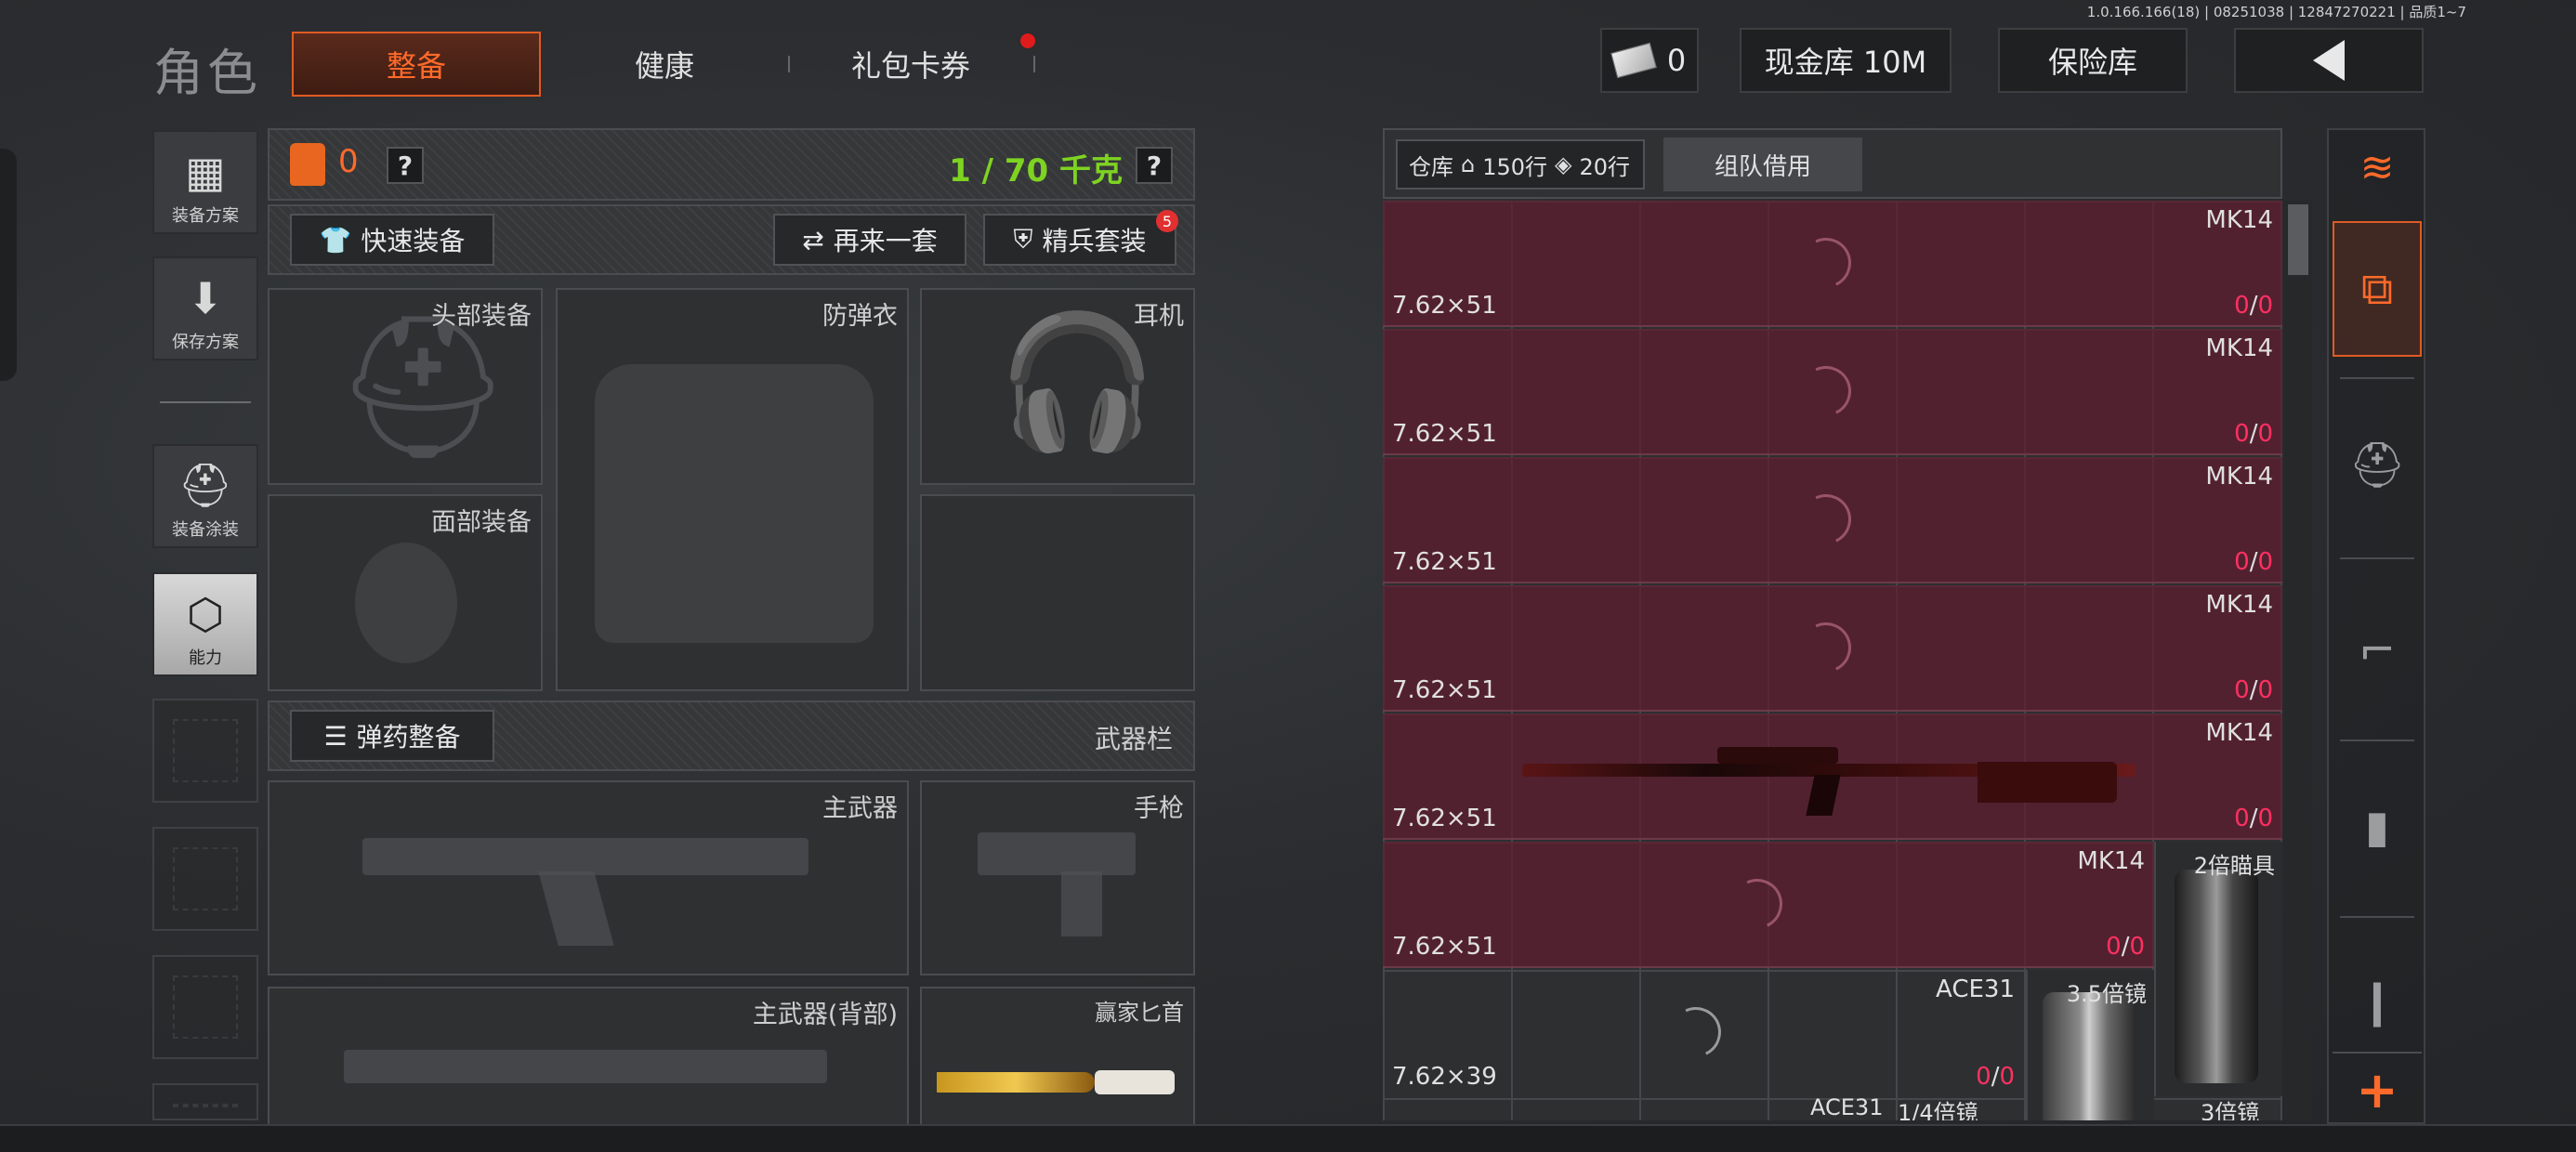  I want to click on sidebar-item-skin: ⛑ 装备涂装, so click(205, 496).